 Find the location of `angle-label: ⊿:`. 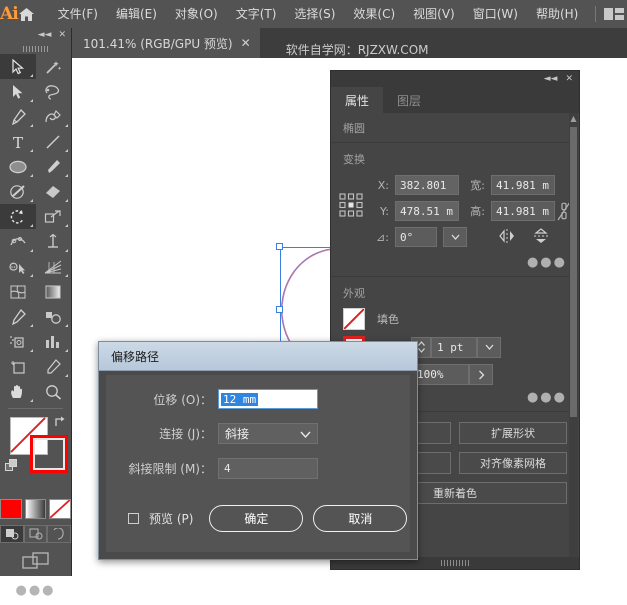

angle-label: ⊿: is located at coordinates (382, 237).